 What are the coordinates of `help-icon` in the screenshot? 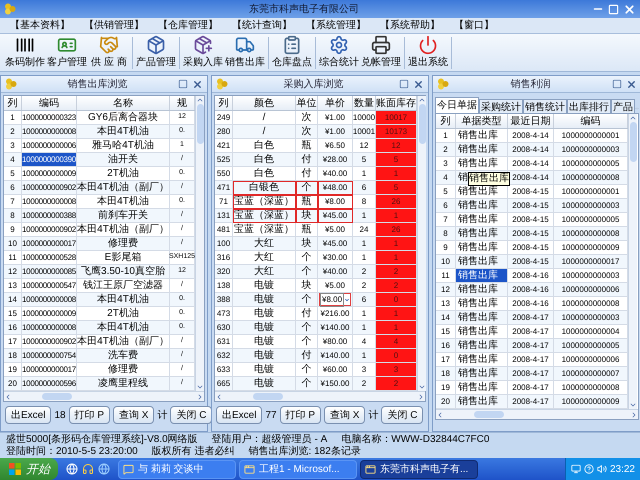 It's located at (589, 469).